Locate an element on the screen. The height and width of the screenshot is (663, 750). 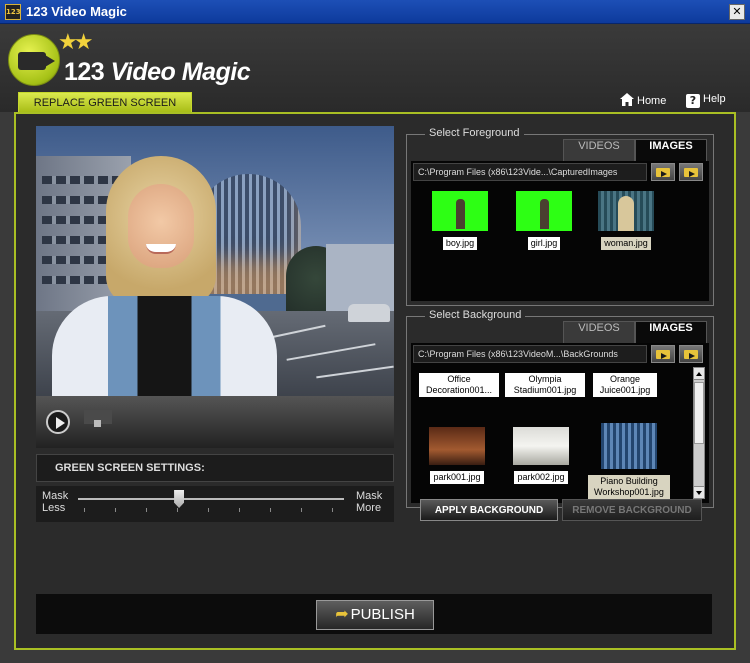
bg-item-olympia: Olympia Stadium001.jpg is located at coordinates (545, 385).